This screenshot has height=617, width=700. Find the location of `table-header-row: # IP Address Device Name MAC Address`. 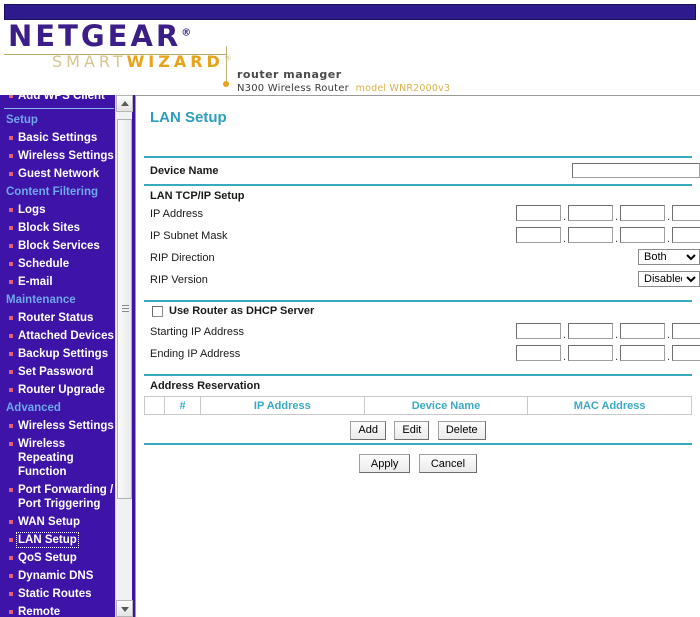

table-header-row: # IP Address Device Name MAC Address is located at coordinates (418, 405).